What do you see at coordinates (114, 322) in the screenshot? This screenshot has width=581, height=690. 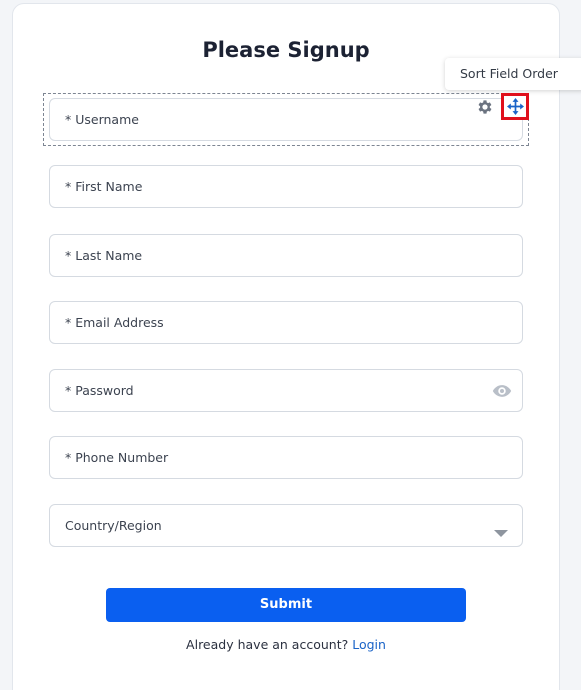 I see `email-label: * Email Address` at bounding box center [114, 322].